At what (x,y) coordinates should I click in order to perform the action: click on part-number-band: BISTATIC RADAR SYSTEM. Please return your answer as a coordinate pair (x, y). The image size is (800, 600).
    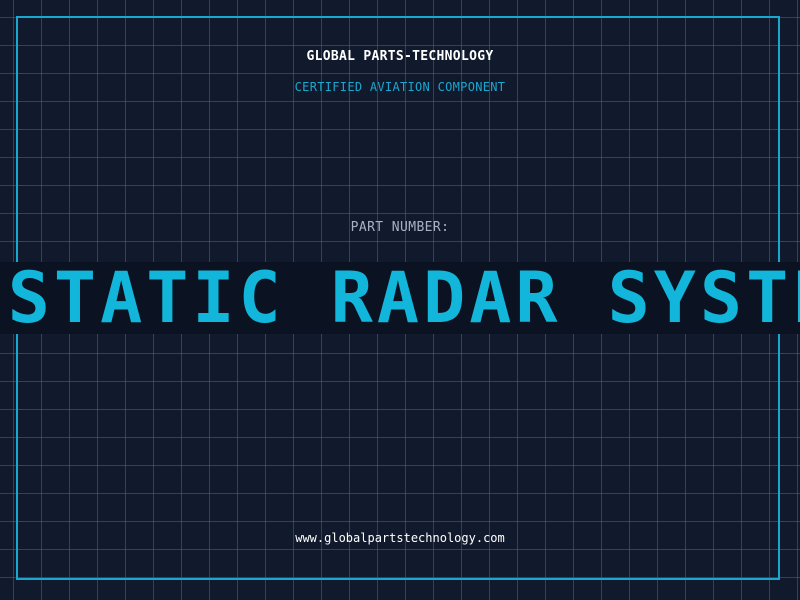
    Looking at the image, I should click on (400, 298).